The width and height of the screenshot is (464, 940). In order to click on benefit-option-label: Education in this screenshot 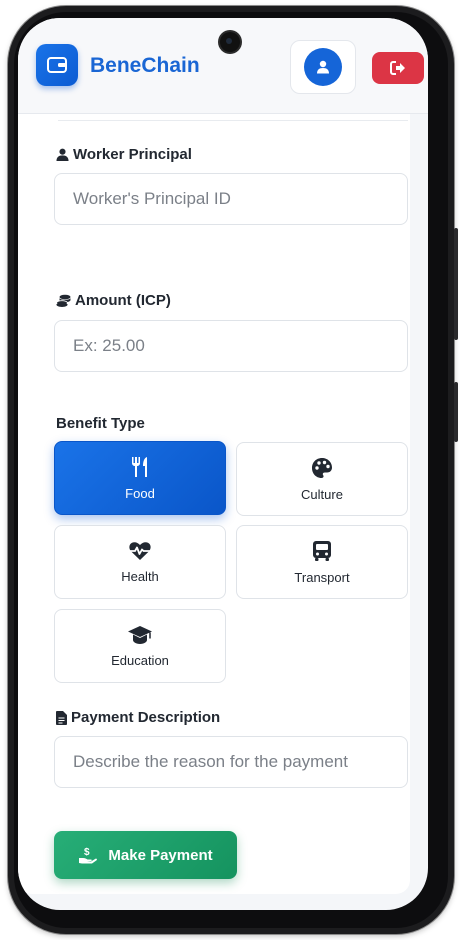, I will do `click(140, 660)`.